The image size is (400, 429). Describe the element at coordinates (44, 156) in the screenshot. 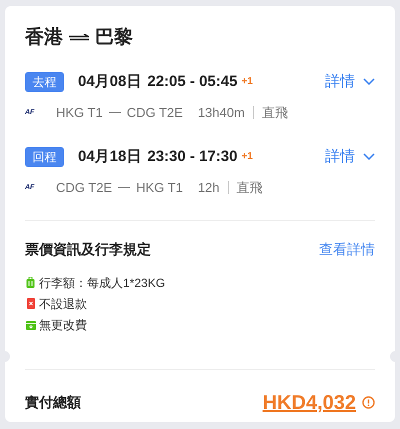

I see `trip-tag: 回程` at that location.